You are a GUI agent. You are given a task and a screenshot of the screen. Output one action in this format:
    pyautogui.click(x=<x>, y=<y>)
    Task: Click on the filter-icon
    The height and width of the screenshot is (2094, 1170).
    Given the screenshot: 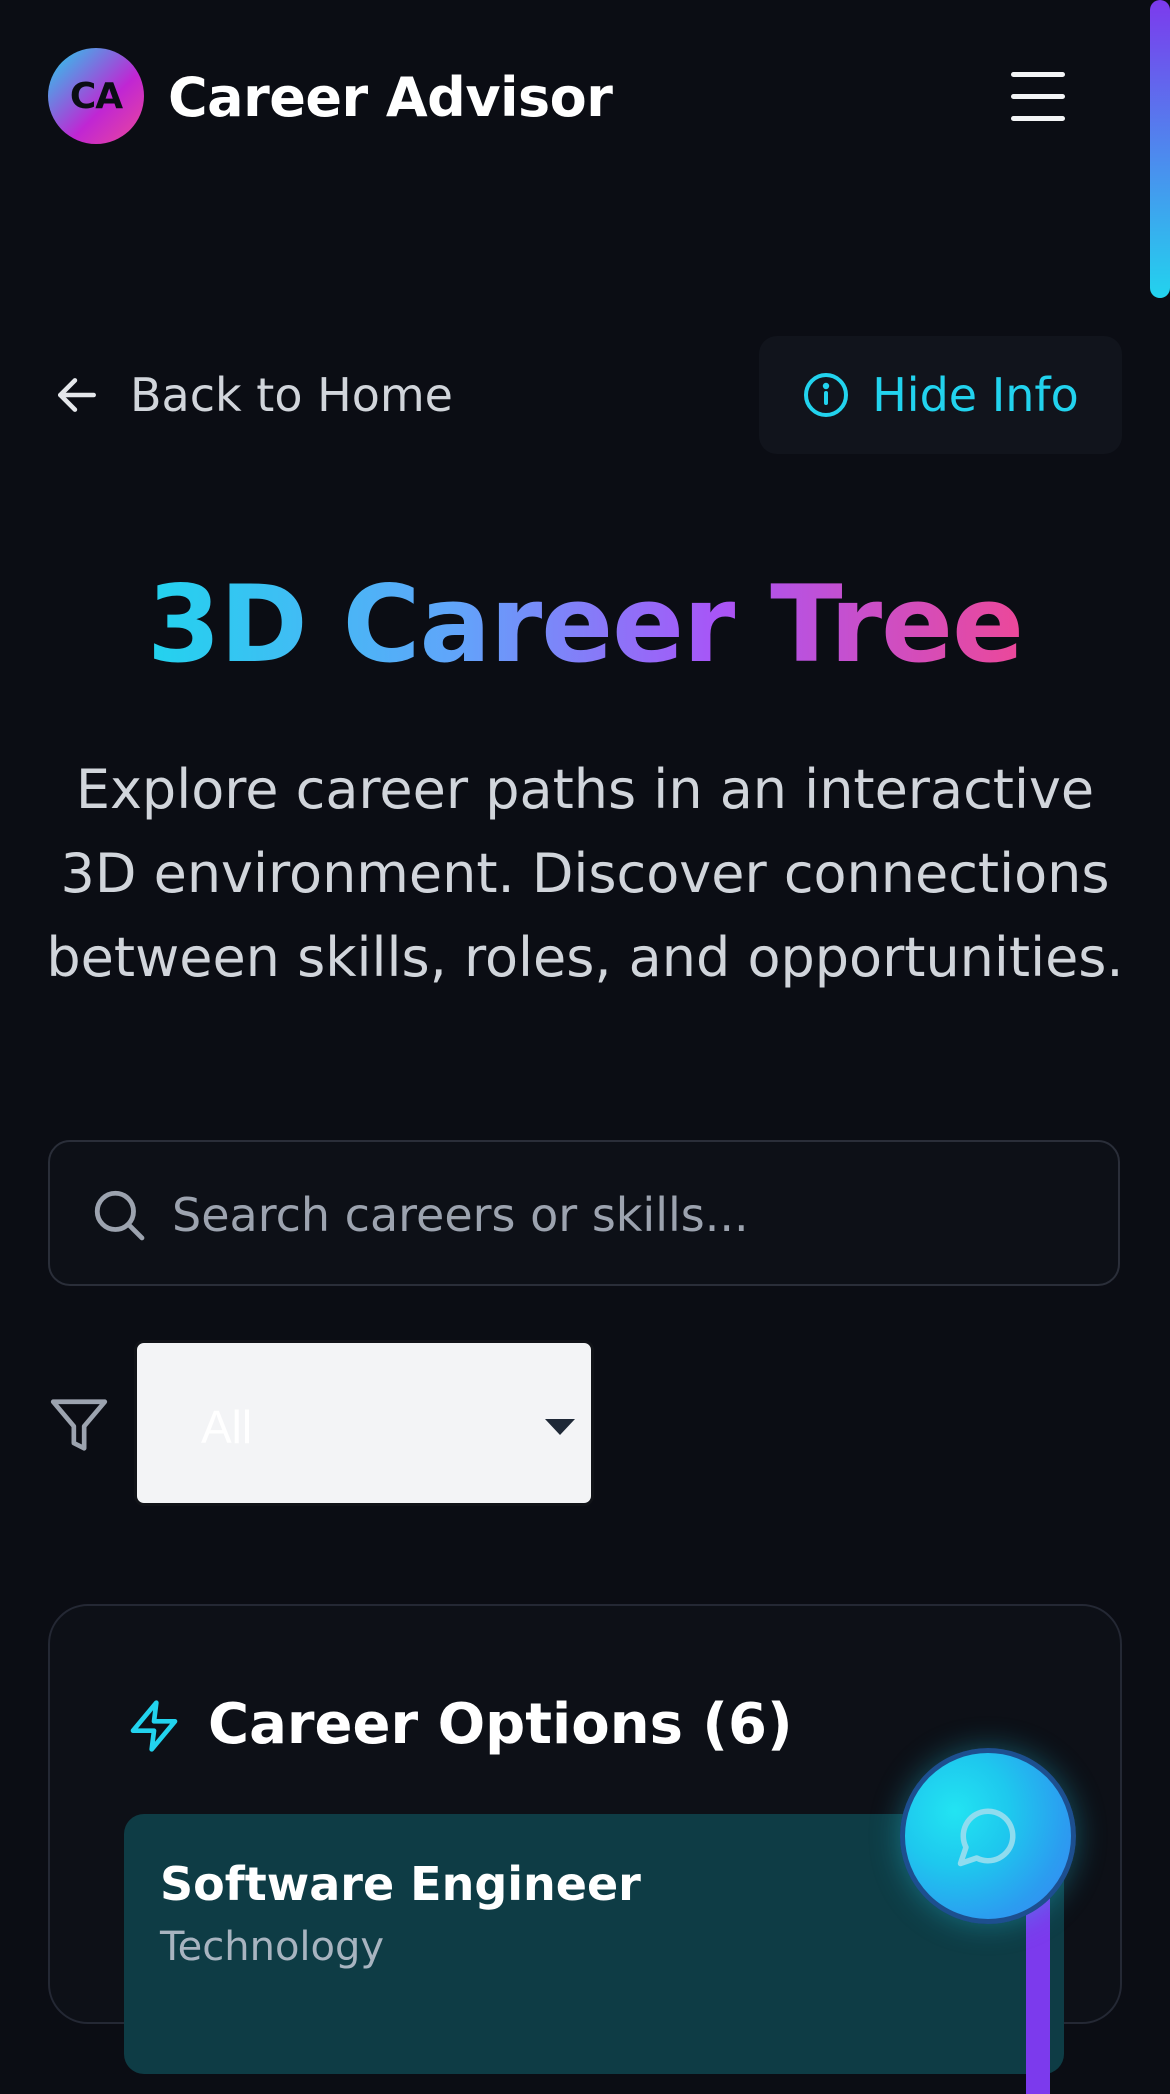 What is the action you would take?
    pyautogui.click(x=79, y=1425)
    